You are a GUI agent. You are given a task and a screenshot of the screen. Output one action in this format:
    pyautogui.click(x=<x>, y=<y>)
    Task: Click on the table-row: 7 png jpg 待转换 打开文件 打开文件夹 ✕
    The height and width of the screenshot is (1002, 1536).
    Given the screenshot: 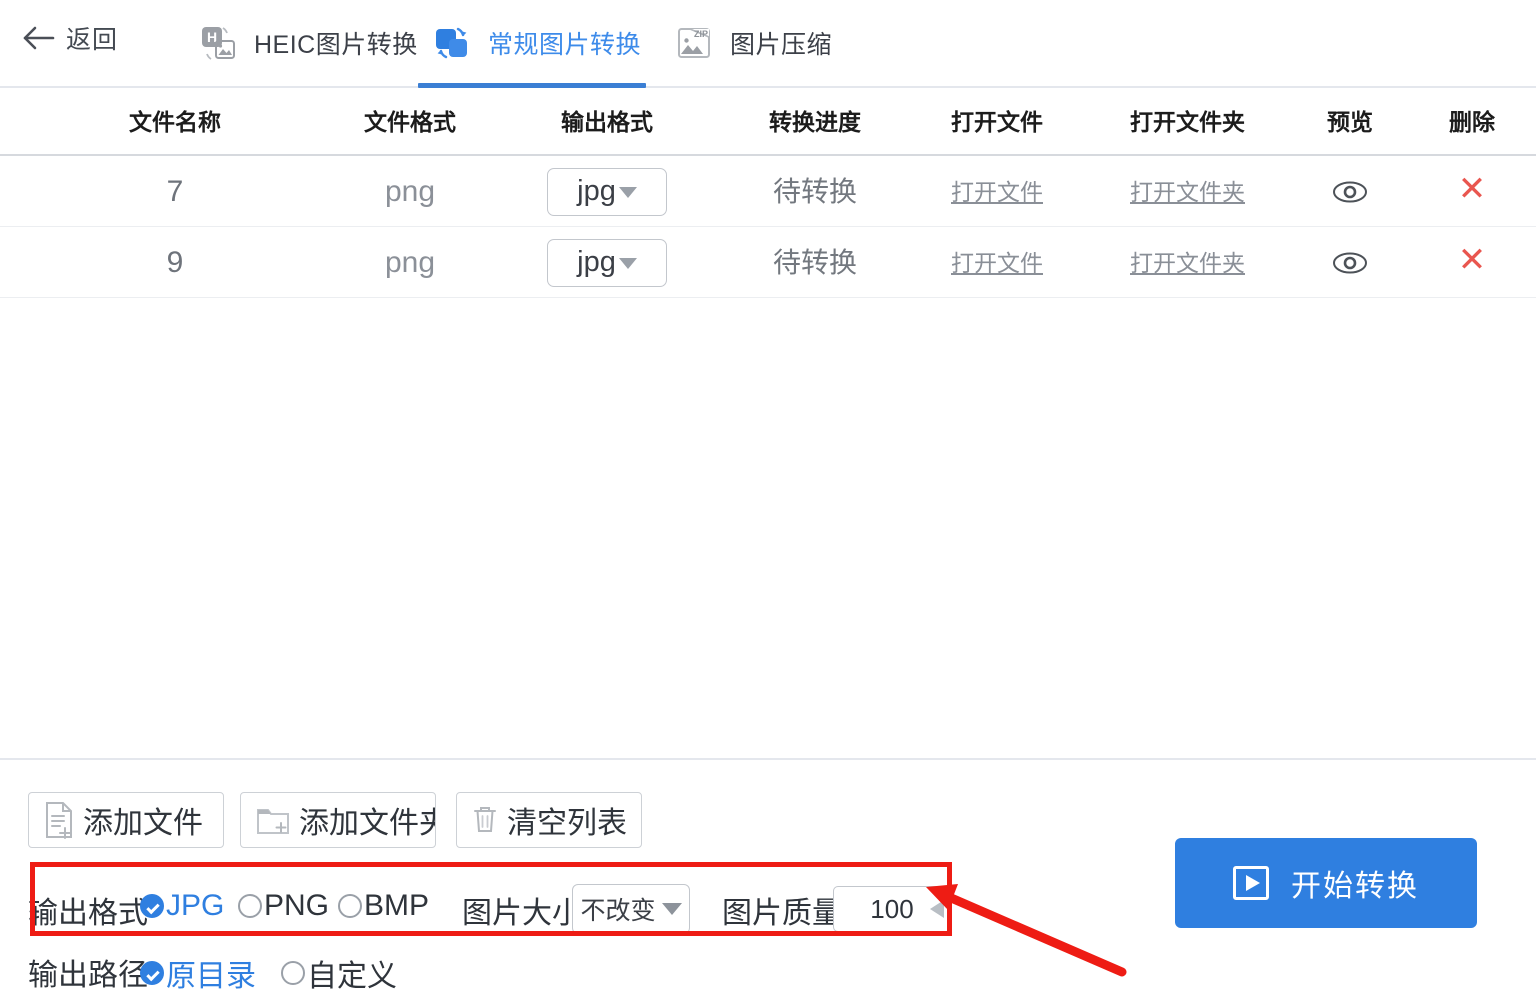 What is the action you would take?
    pyautogui.click(x=768, y=191)
    